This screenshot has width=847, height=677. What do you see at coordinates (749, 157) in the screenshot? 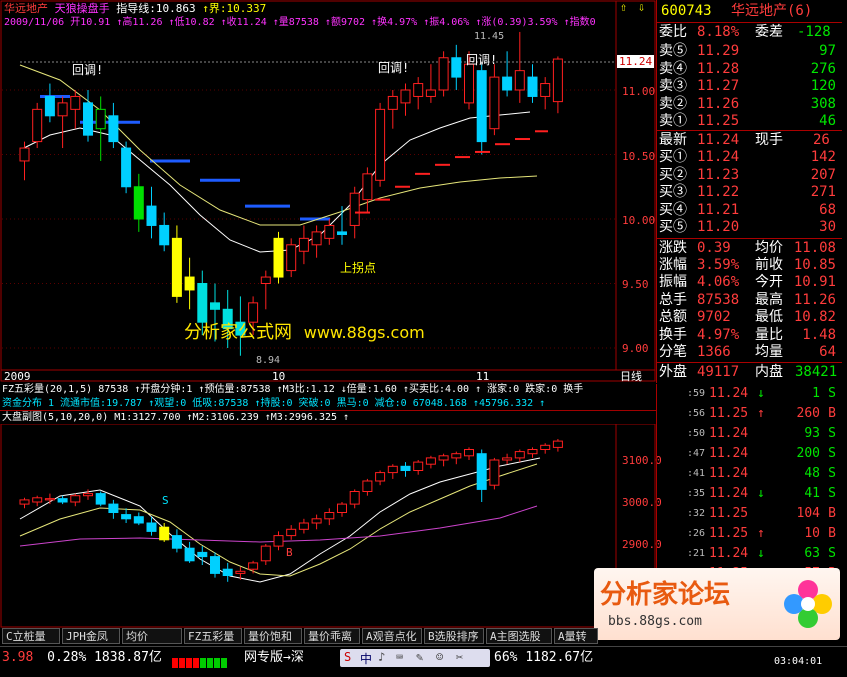
I see `buy-level-row: 买① 11.24 142` at bounding box center [749, 157].